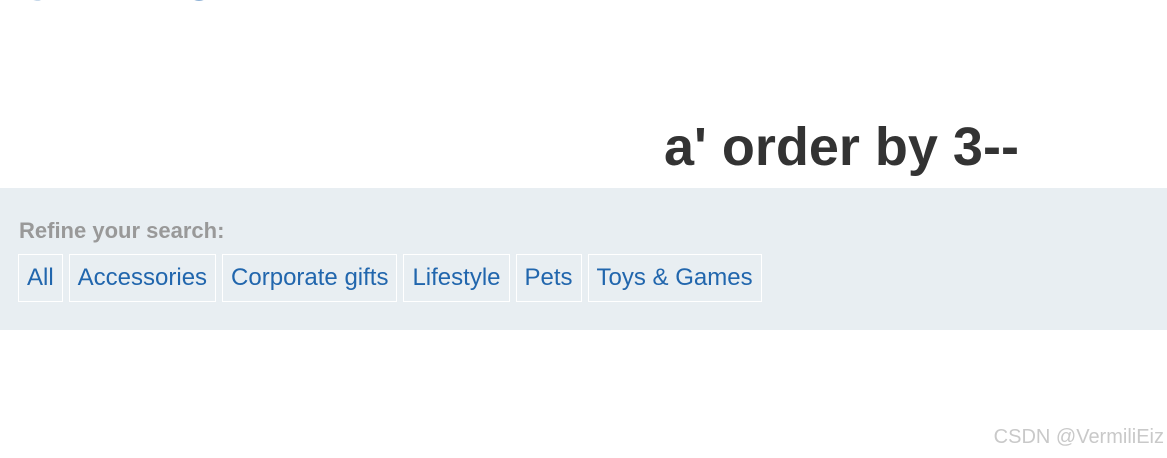  What do you see at coordinates (122, 230) in the screenshot?
I see `filter-label: Refine your search:` at bounding box center [122, 230].